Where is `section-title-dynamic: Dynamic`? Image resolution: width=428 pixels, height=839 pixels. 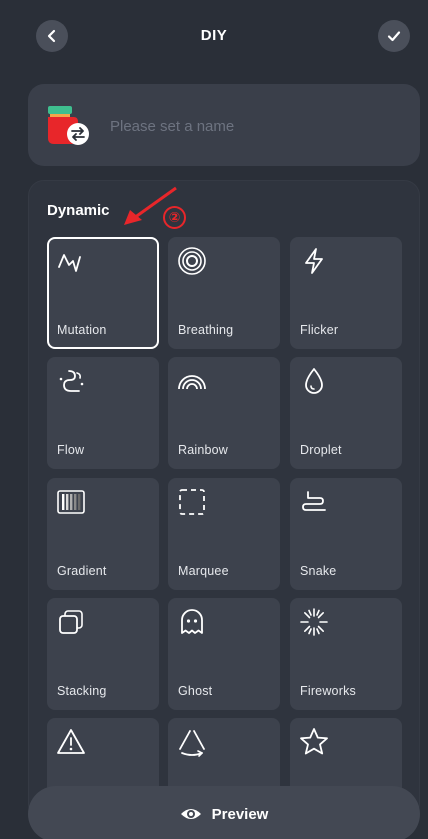
section-title-dynamic: Dynamic is located at coordinates (78, 210).